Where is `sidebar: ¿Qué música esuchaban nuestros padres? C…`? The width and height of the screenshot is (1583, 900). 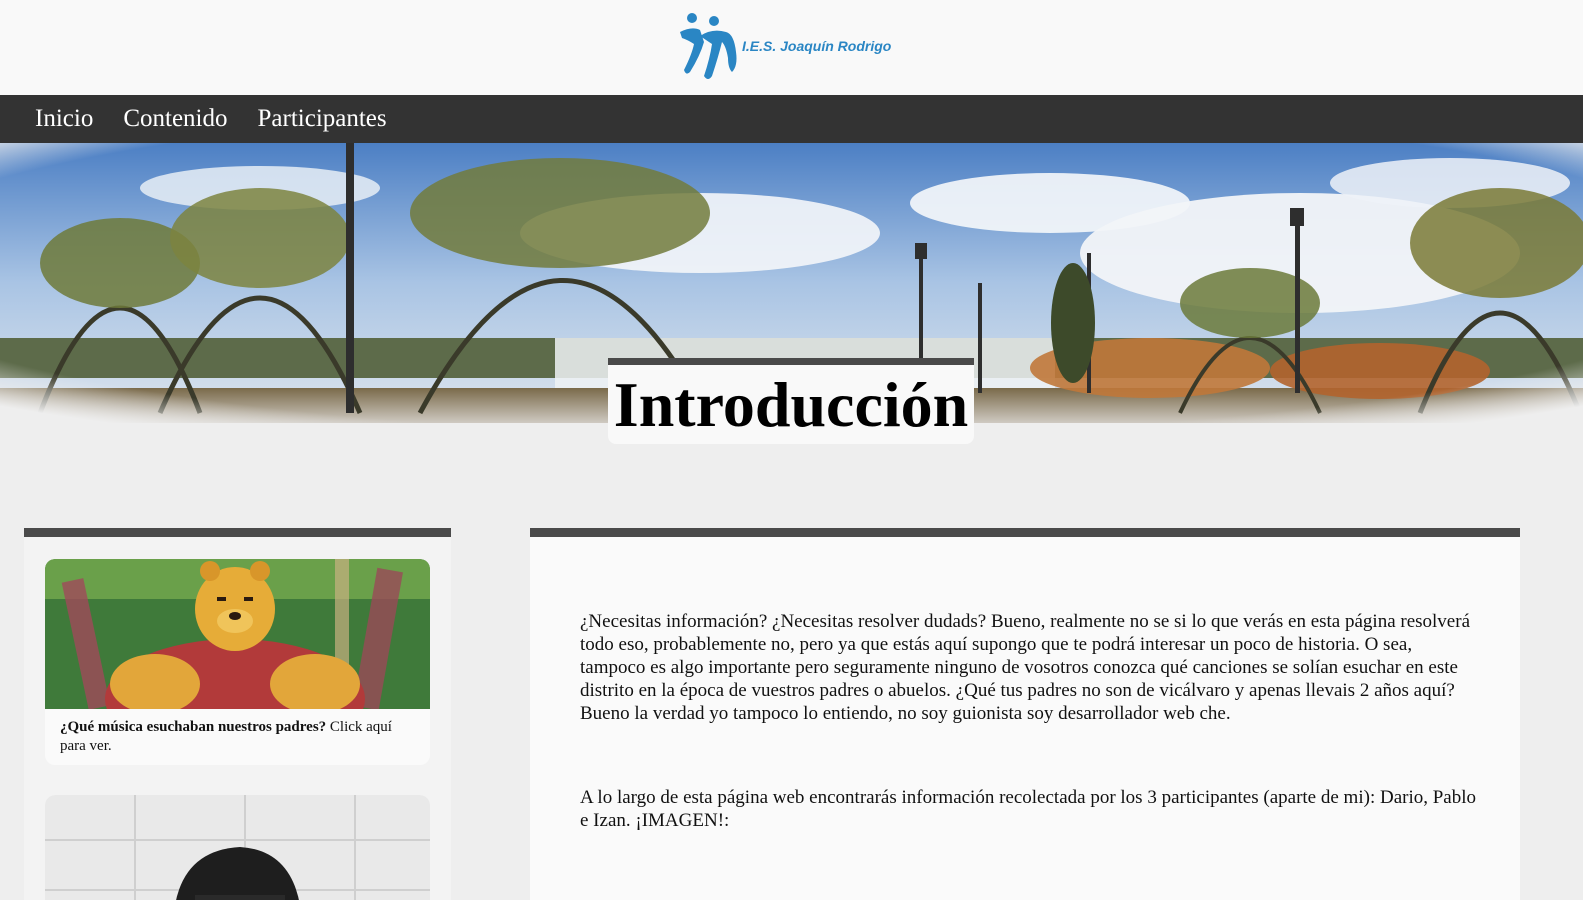 sidebar: ¿Qué música esuchaban nuestros padres? C… is located at coordinates (237, 714).